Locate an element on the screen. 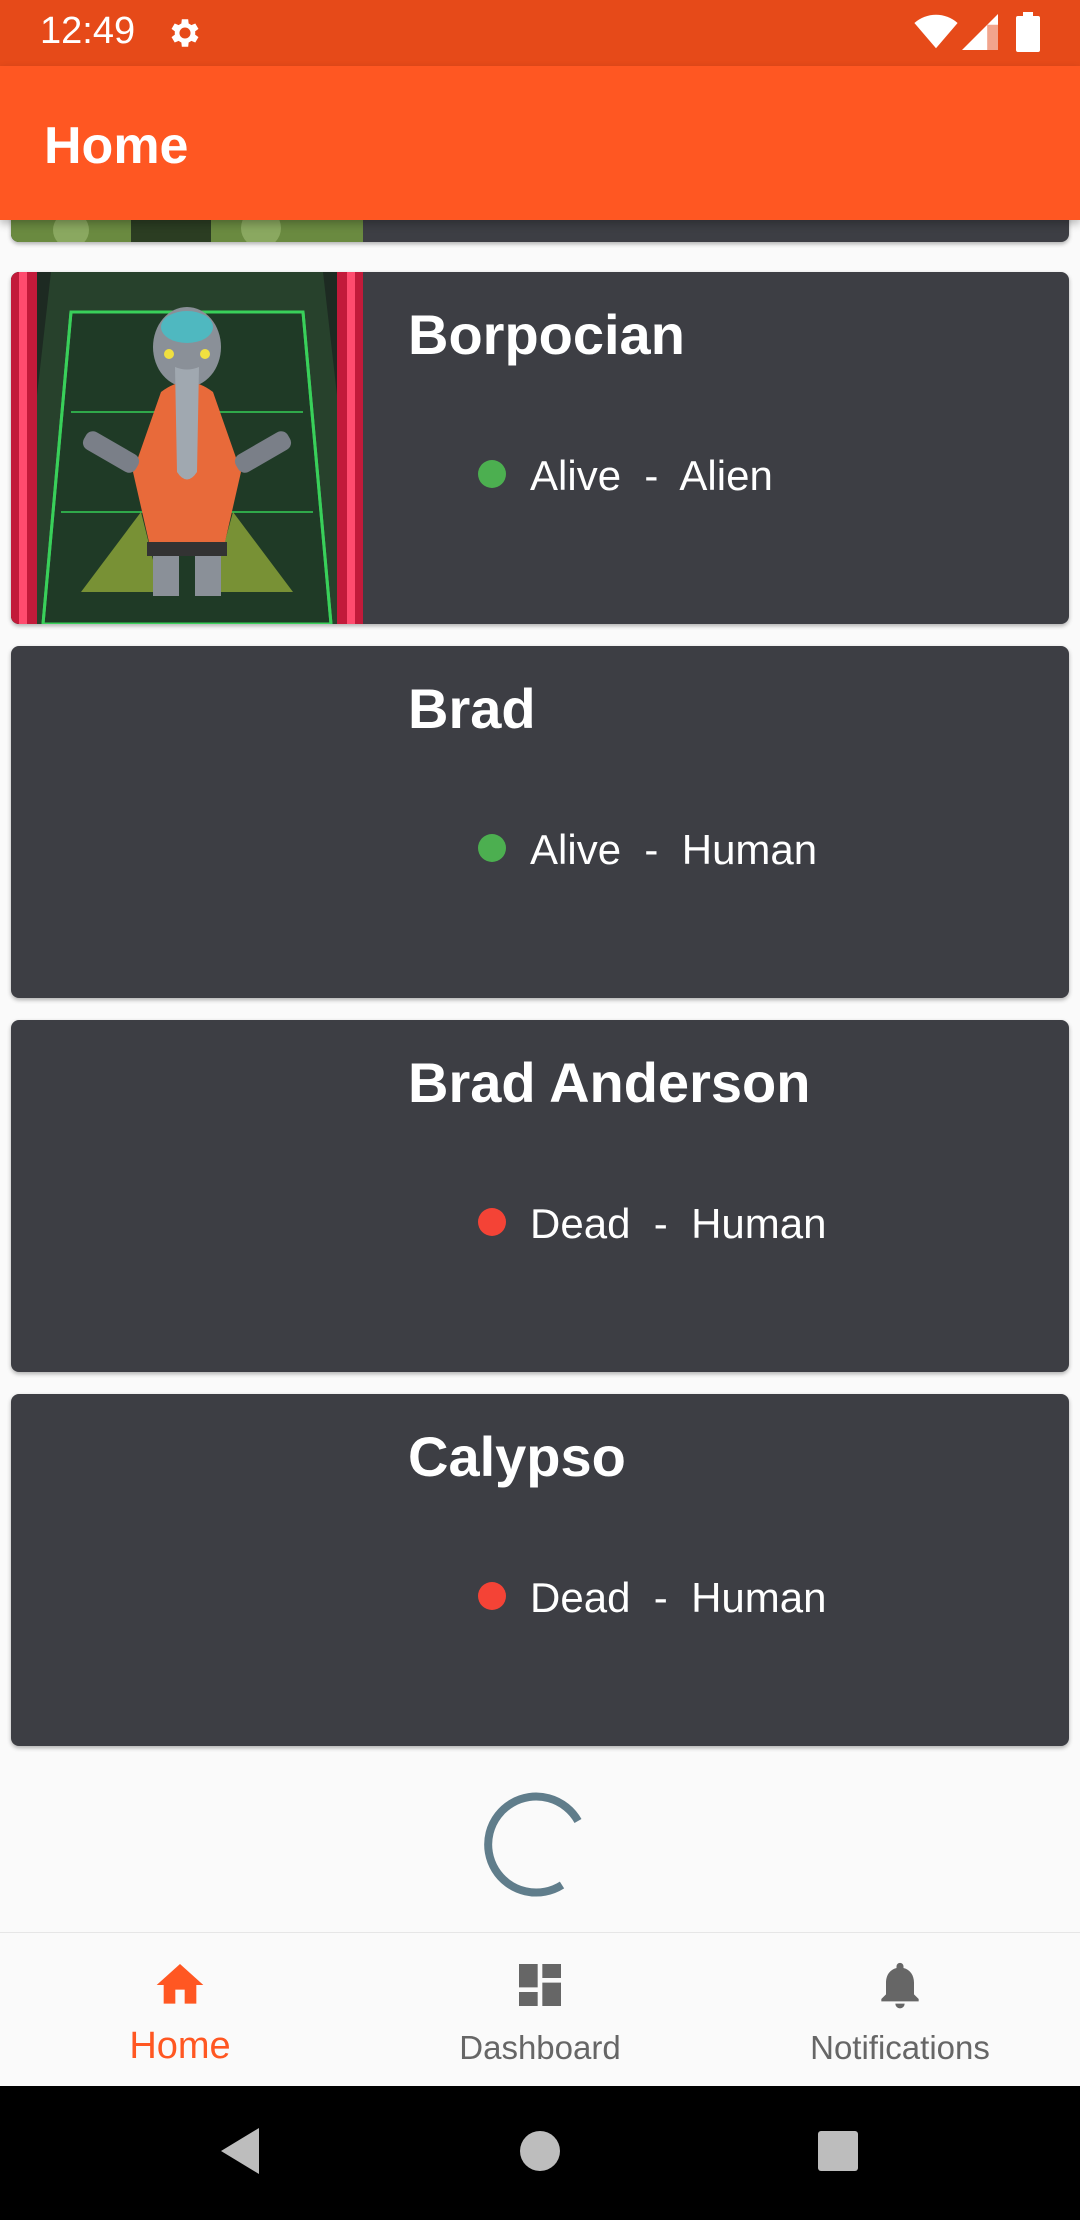 The height and width of the screenshot is (2220, 1080). character-name: Borpocian is located at coordinates (546, 334).